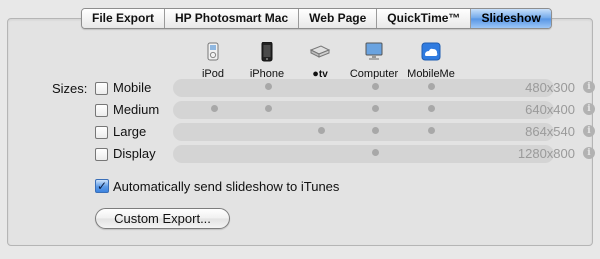 This screenshot has width=600, height=259. I want to click on medium-checkbox, so click(101, 110).